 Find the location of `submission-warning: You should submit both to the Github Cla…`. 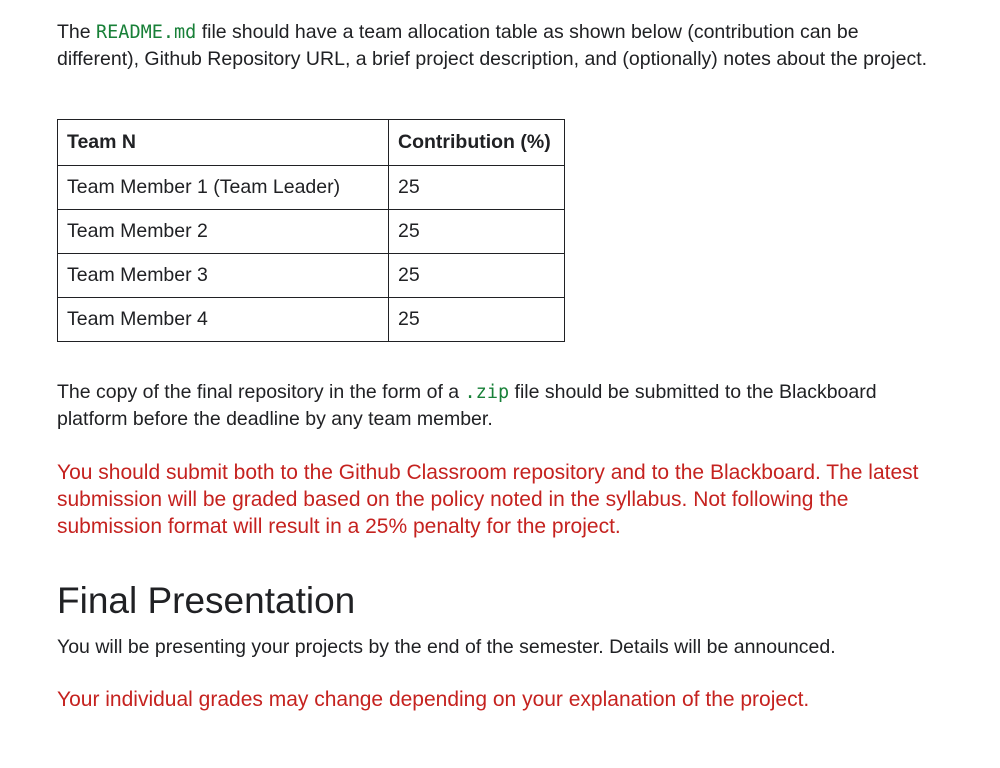

submission-warning: You should submit both to the Github Cla… is located at coordinates (488, 499).